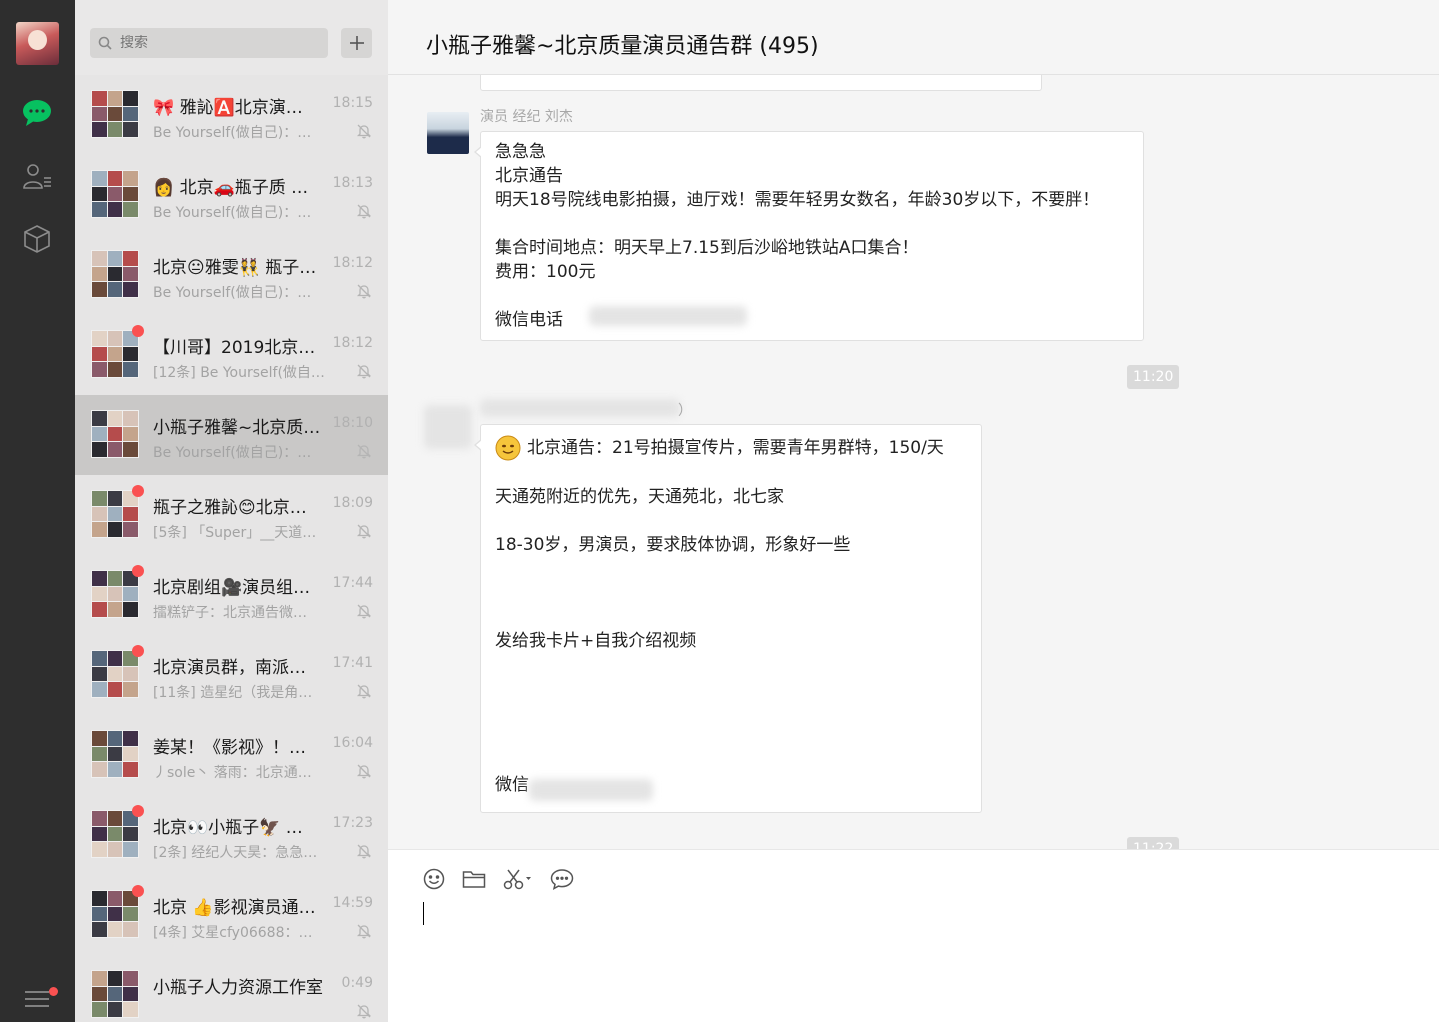  Describe the element at coordinates (352, 183) in the screenshot. I see `conversation-time: 18:13` at that location.